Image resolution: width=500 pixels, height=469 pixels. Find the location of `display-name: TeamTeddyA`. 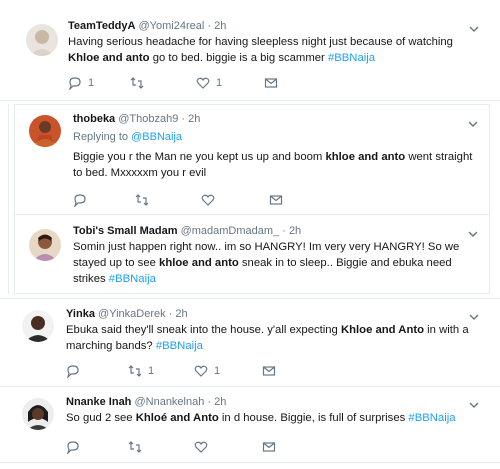

display-name: TeamTeddyA is located at coordinates (101, 26).